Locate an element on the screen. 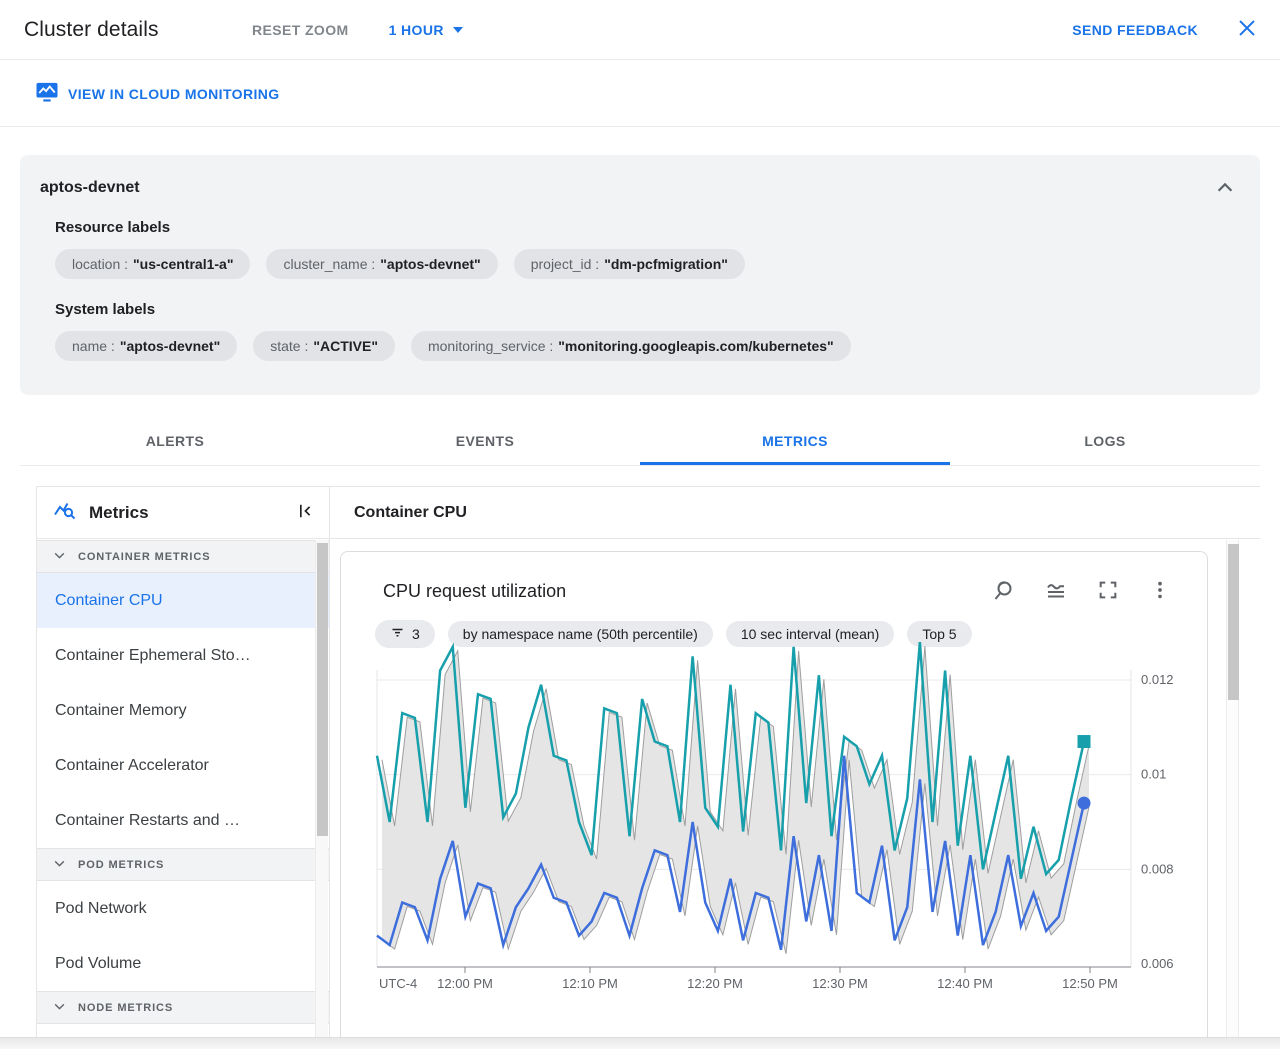 Image resolution: width=1280 pixels, height=1049 pixels. label-chip: cluster_name : "aptos-devnet" is located at coordinates (382, 264).